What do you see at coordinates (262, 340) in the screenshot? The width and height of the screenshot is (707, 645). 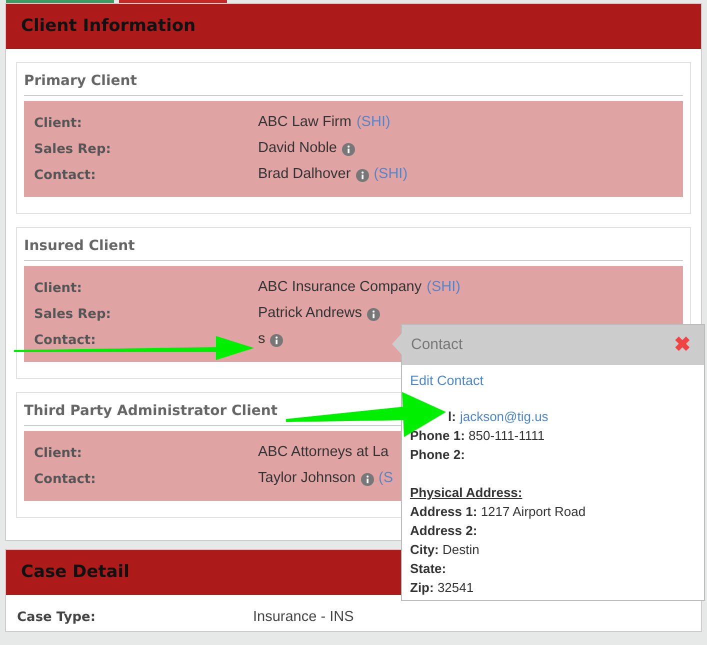 I see `field-value: s` at bounding box center [262, 340].